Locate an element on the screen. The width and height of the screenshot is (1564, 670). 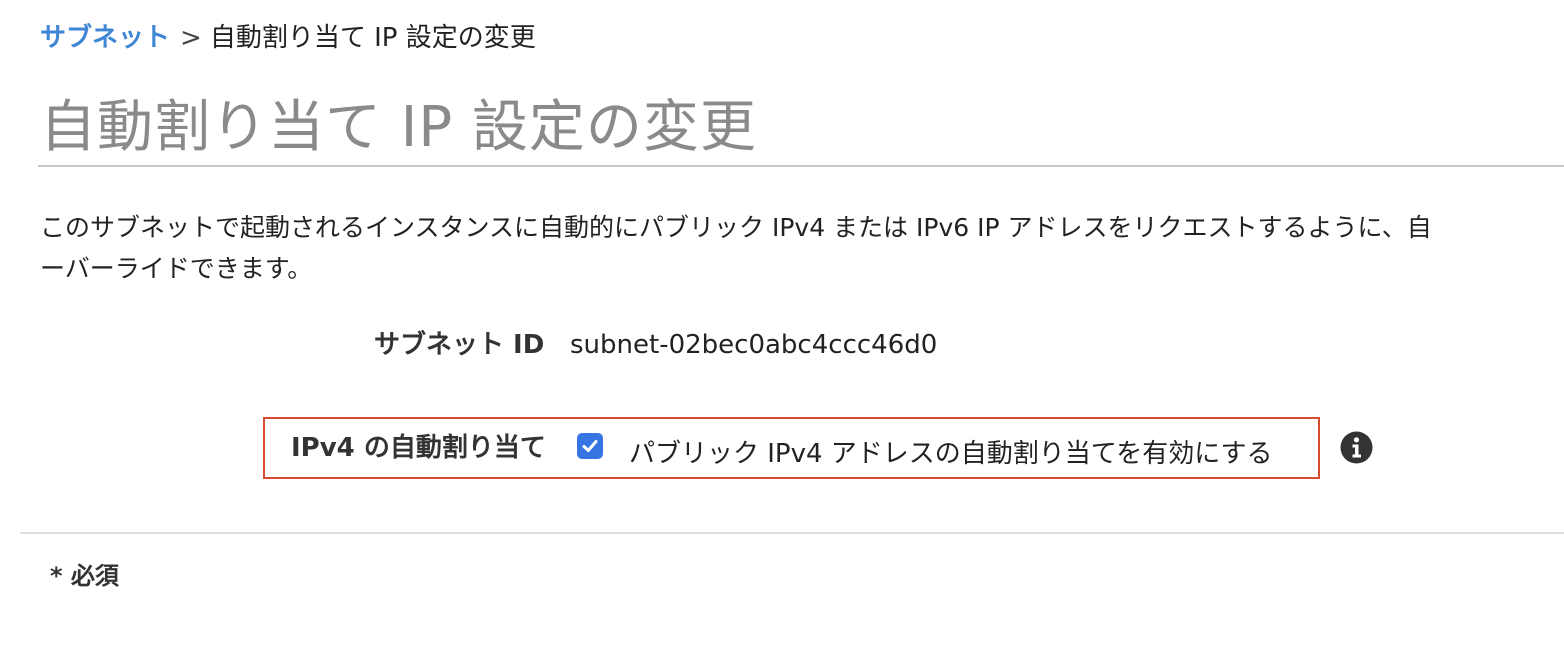
checkmark-icon is located at coordinates (590, 446).